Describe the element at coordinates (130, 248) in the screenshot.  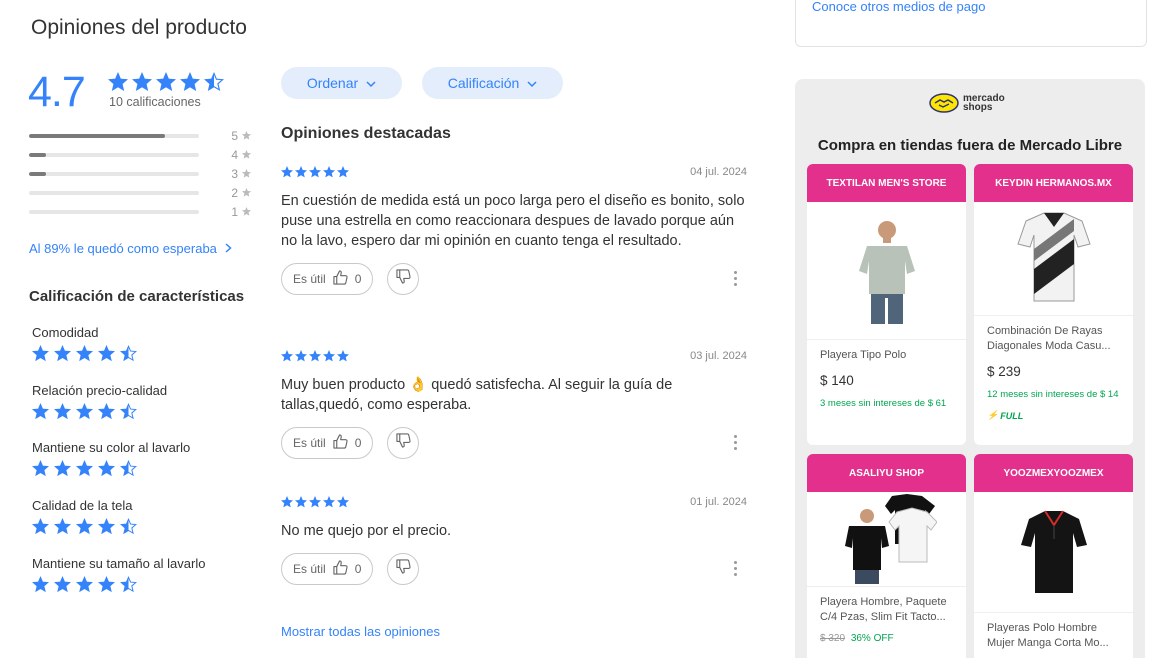
I see `expected-fit-link: Al 89% le quedó como esperaba` at that location.